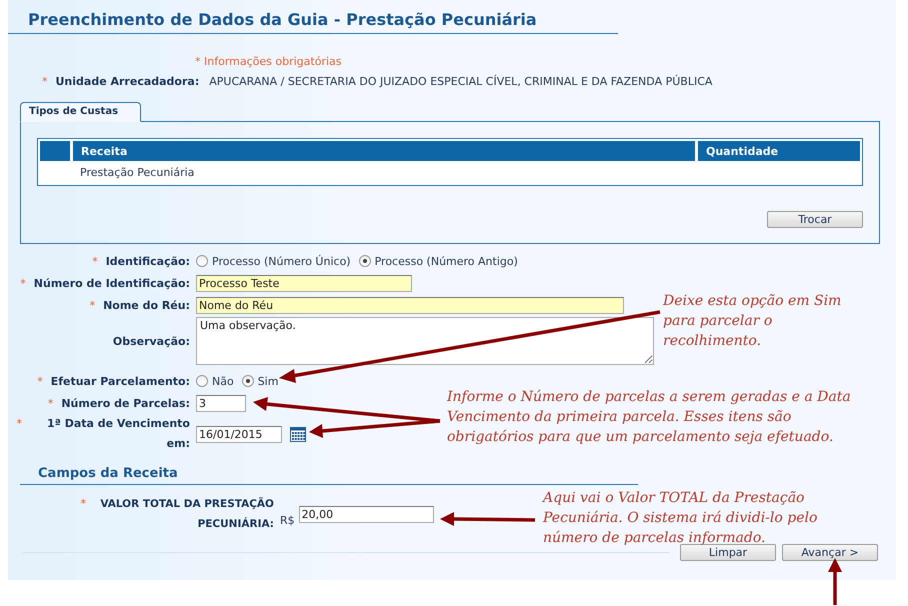 The image size is (908, 606). Describe the element at coordinates (282, 20) in the screenshot. I see `page-title: Preenchimento de Dados da Guia - Prestação Pecuniária` at that location.